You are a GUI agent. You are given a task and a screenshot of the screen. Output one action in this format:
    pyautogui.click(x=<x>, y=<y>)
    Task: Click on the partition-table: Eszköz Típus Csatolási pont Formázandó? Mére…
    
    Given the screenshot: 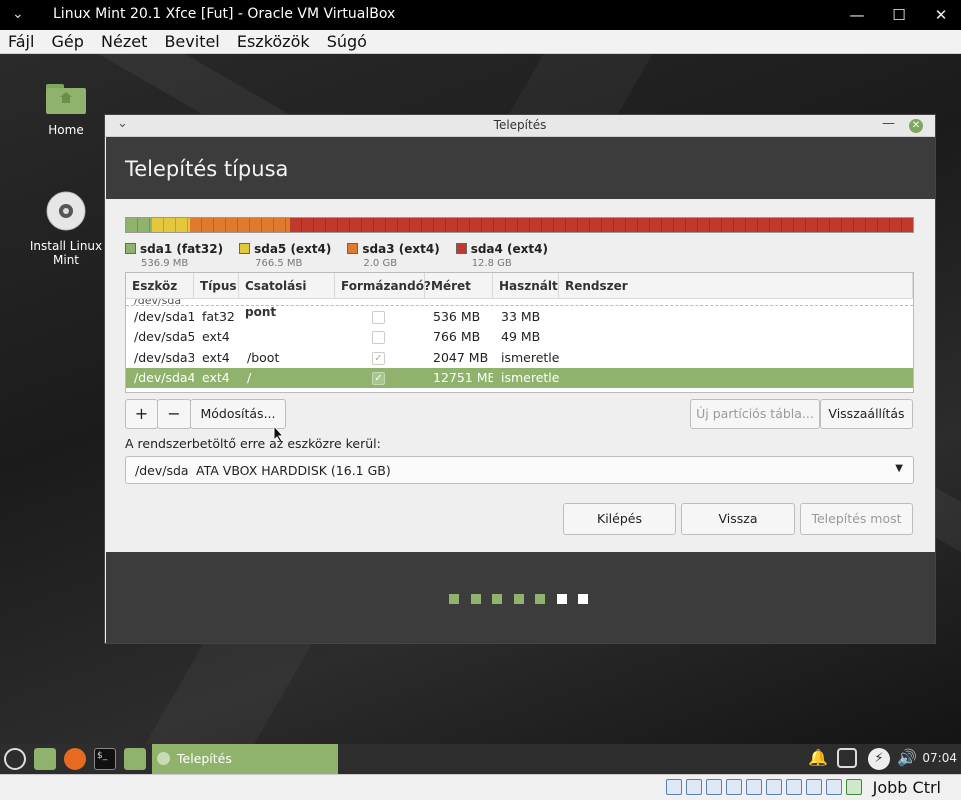 What is the action you would take?
    pyautogui.click(x=519, y=332)
    